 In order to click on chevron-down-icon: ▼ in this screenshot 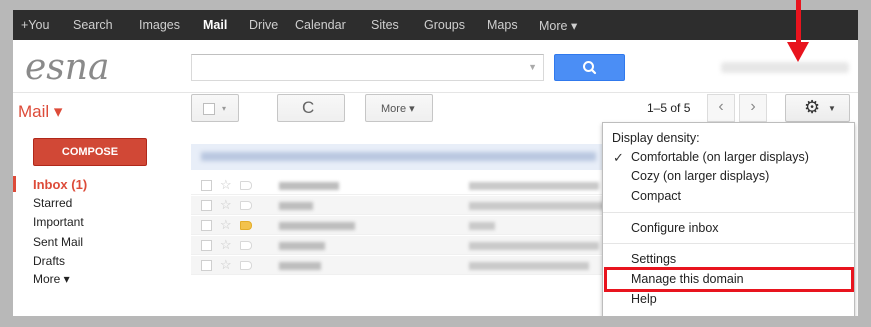, I will do `click(832, 108)`.